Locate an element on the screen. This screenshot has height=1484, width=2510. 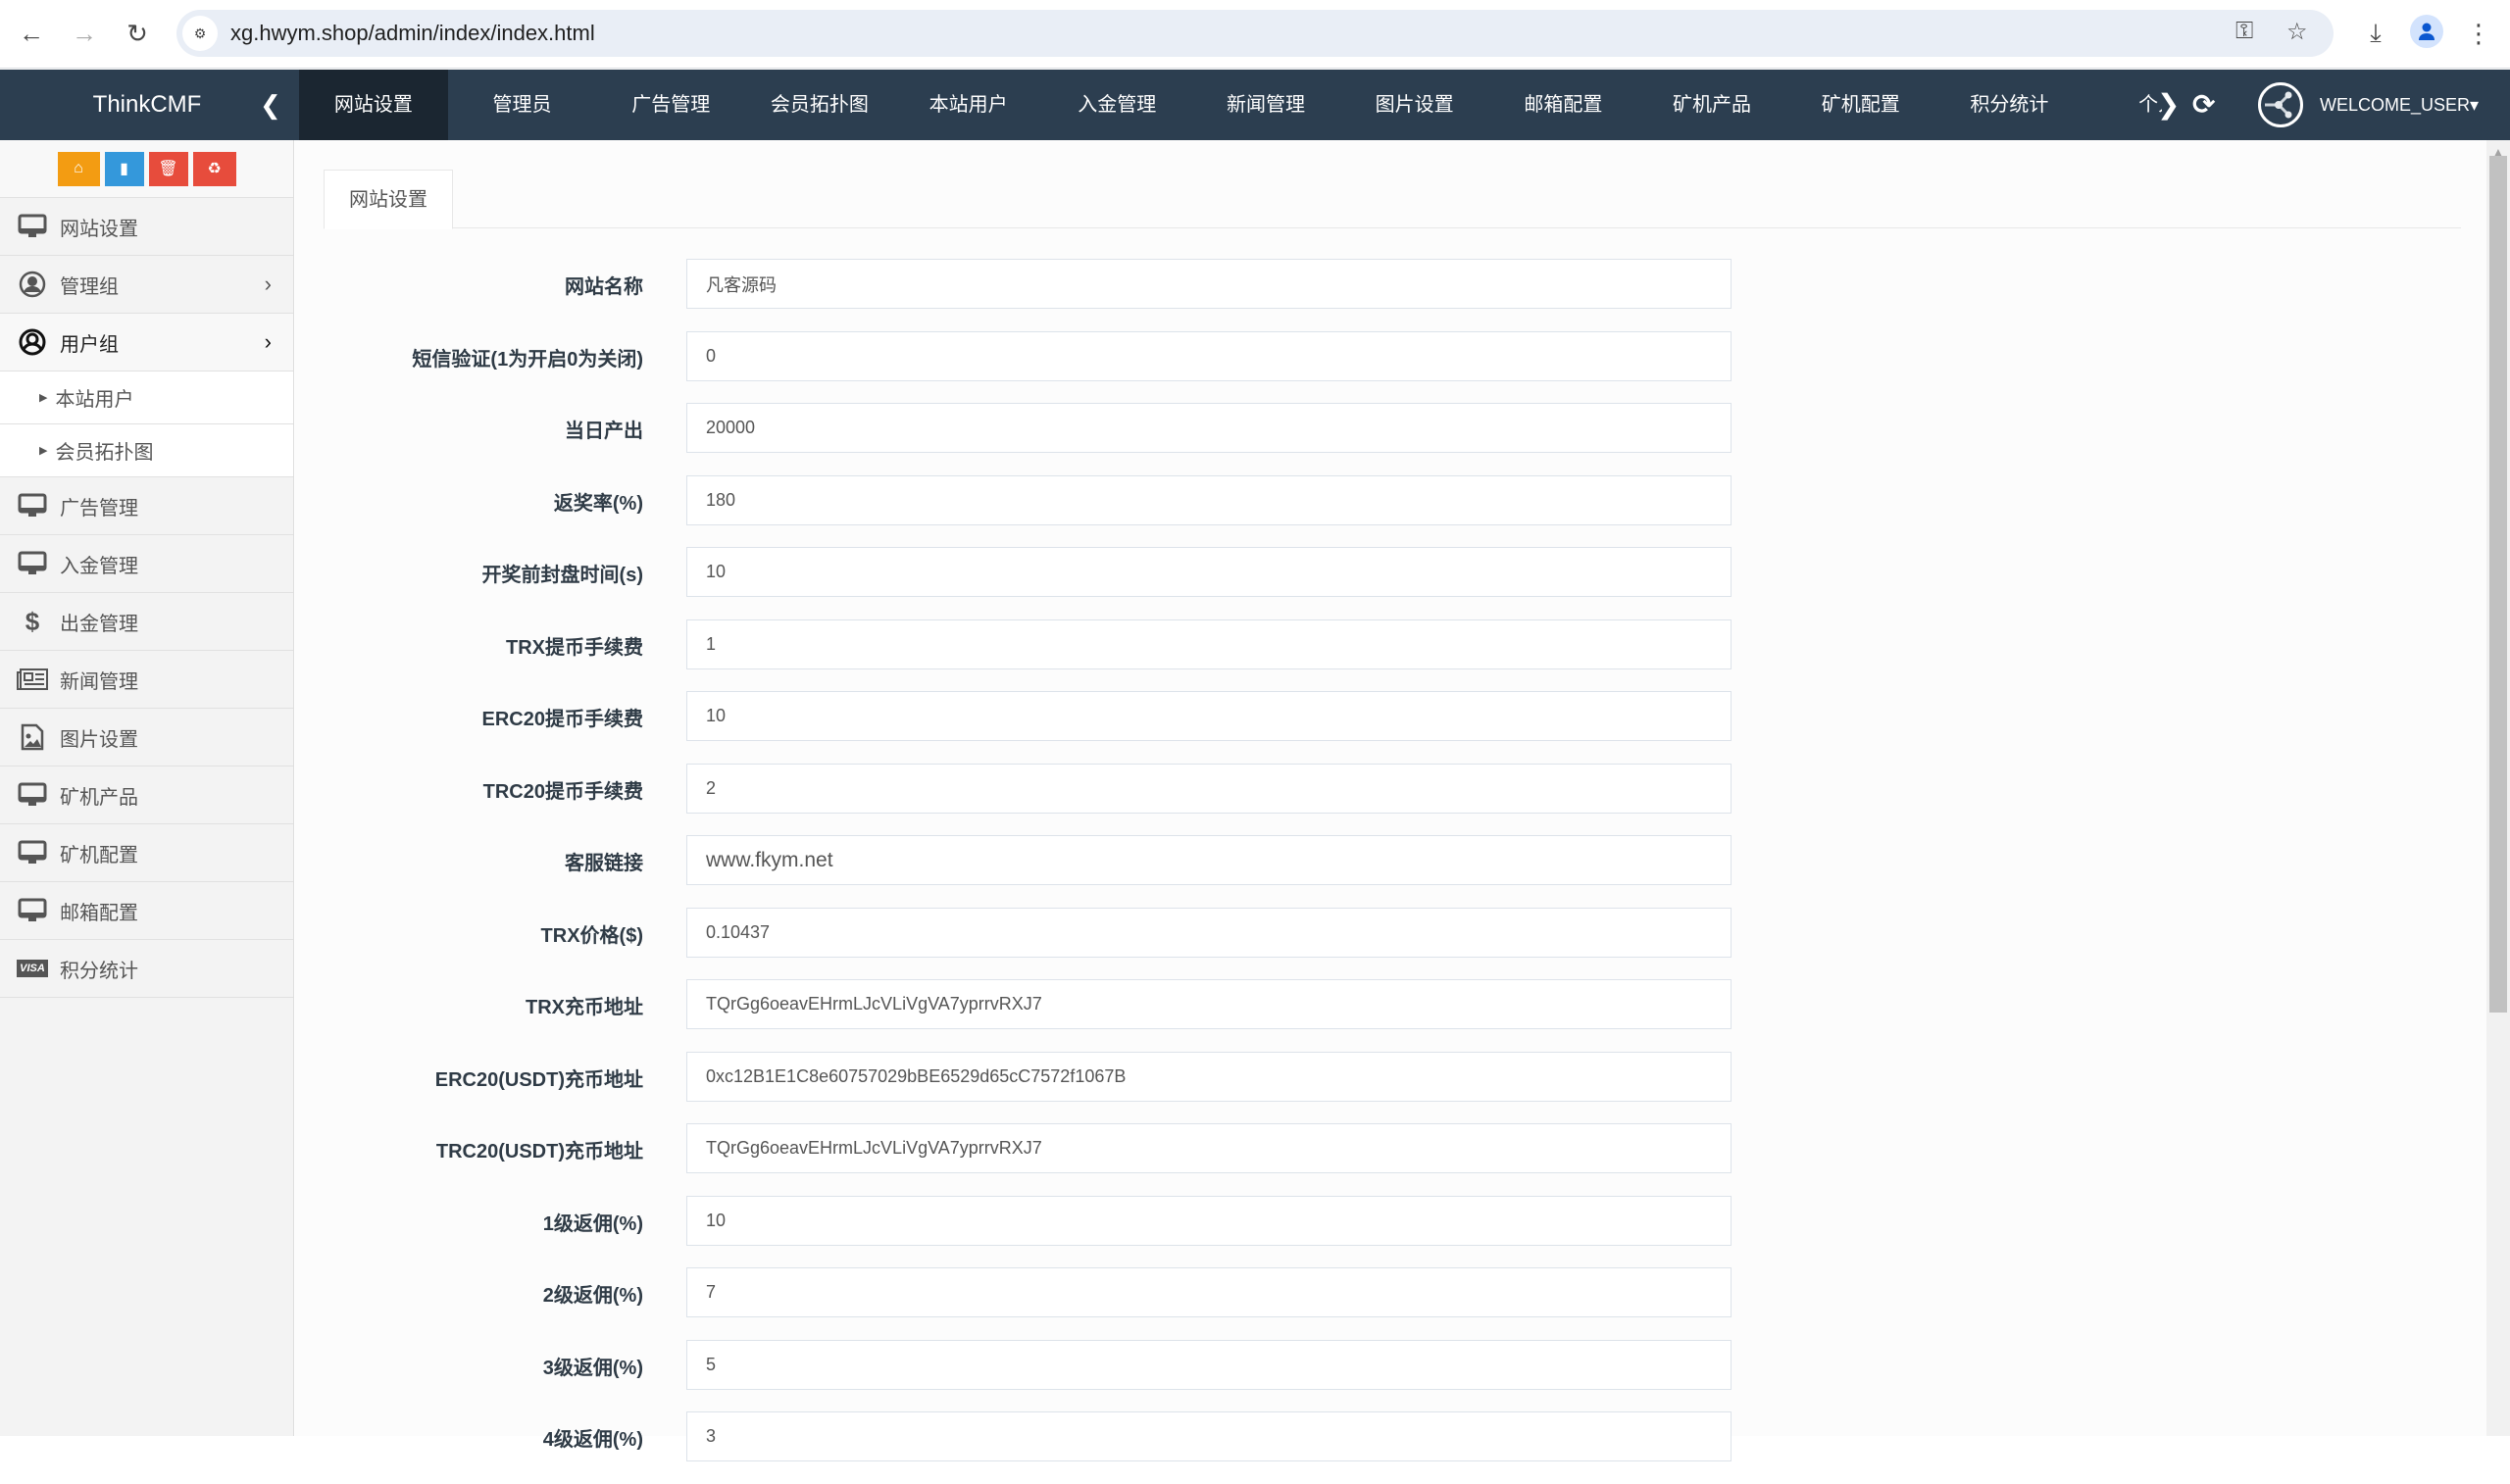
user-menu: WELCOME_USER▾ is located at coordinates (2399, 105).